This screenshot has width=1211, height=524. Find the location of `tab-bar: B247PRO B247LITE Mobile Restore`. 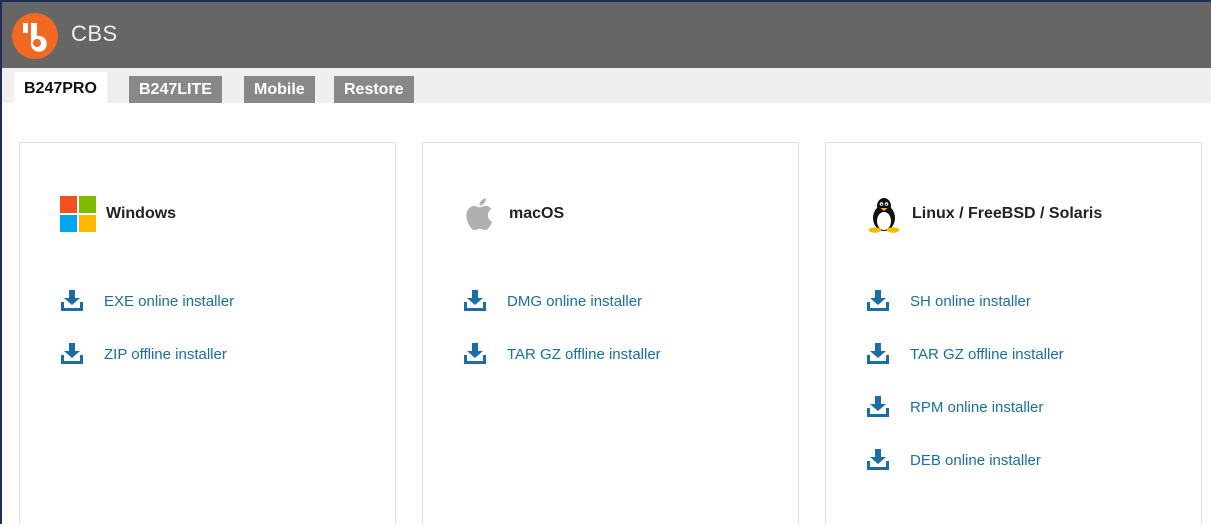

tab-bar: B247PRO B247LITE Mobile Restore is located at coordinates (606, 85).